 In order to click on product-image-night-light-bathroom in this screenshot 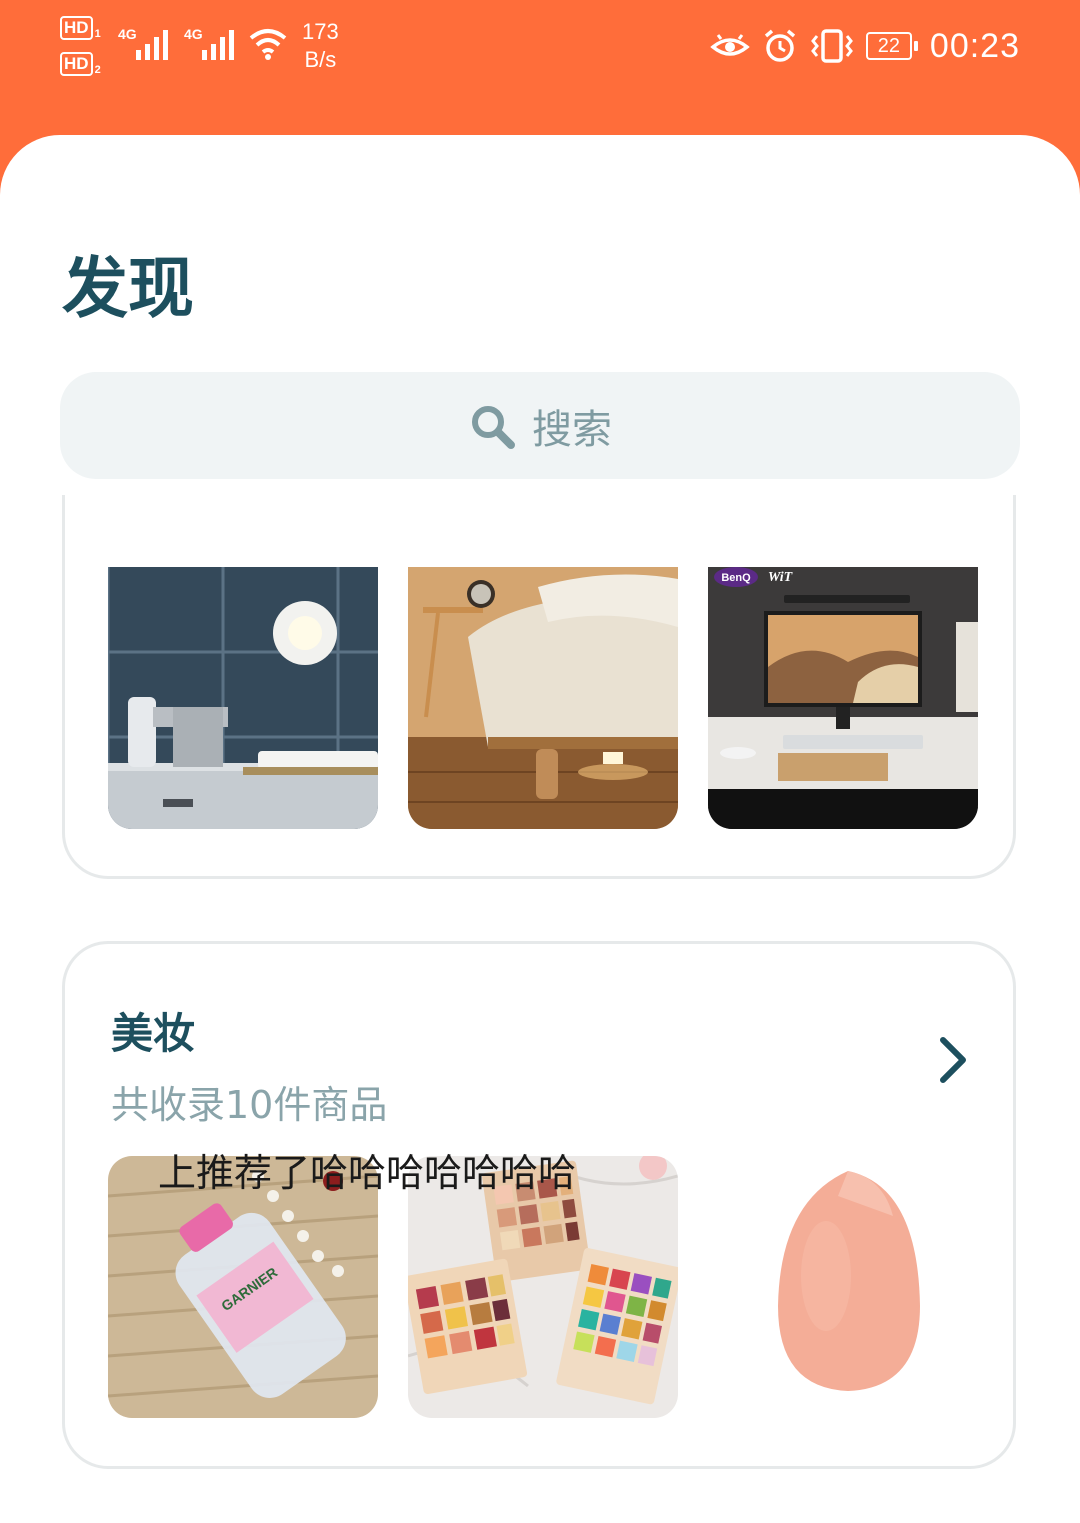, I will do `click(243, 698)`.